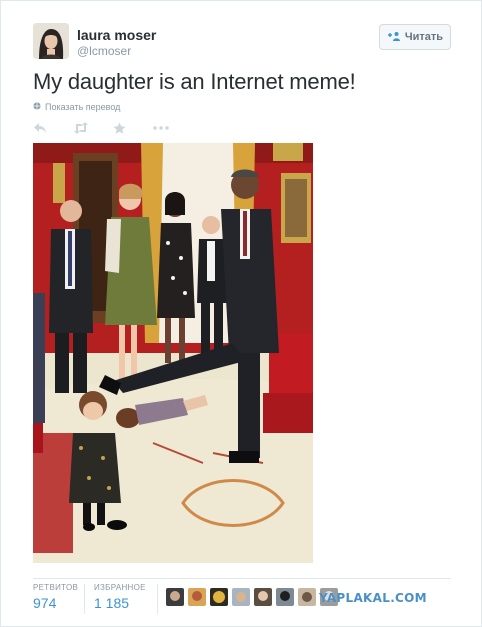 The height and width of the screenshot is (627, 482). What do you see at coordinates (252, 597) in the screenshot?
I see `favoriters-avatars` at bounding box center [252, 597].